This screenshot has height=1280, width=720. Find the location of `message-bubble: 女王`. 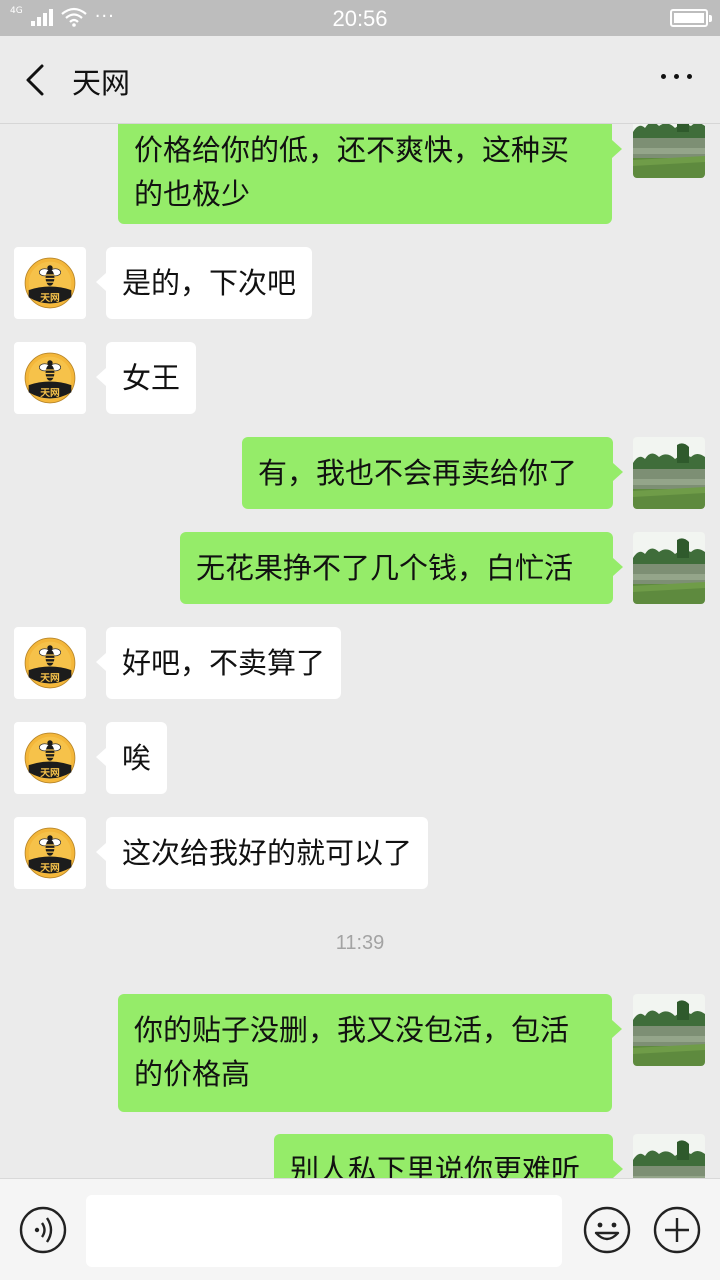

message-bubble: 女王 is located at coordinates (146, 378).